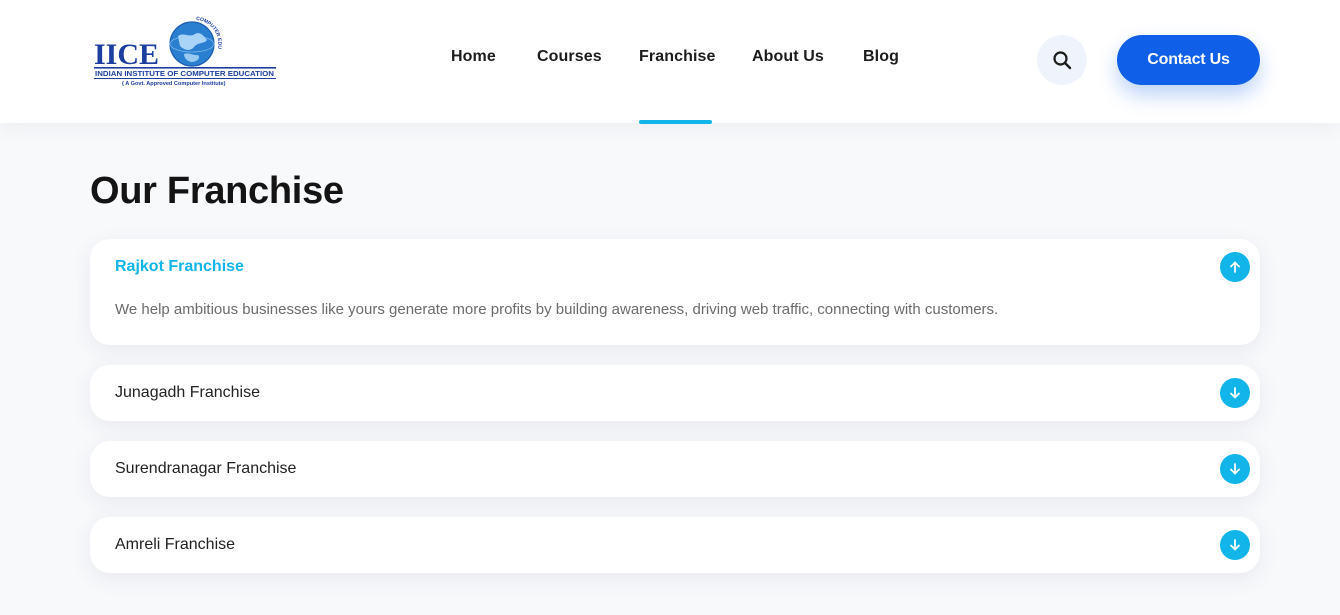  I want to click on accordion-title: Surendranagar Franchise, so click(206, 468).